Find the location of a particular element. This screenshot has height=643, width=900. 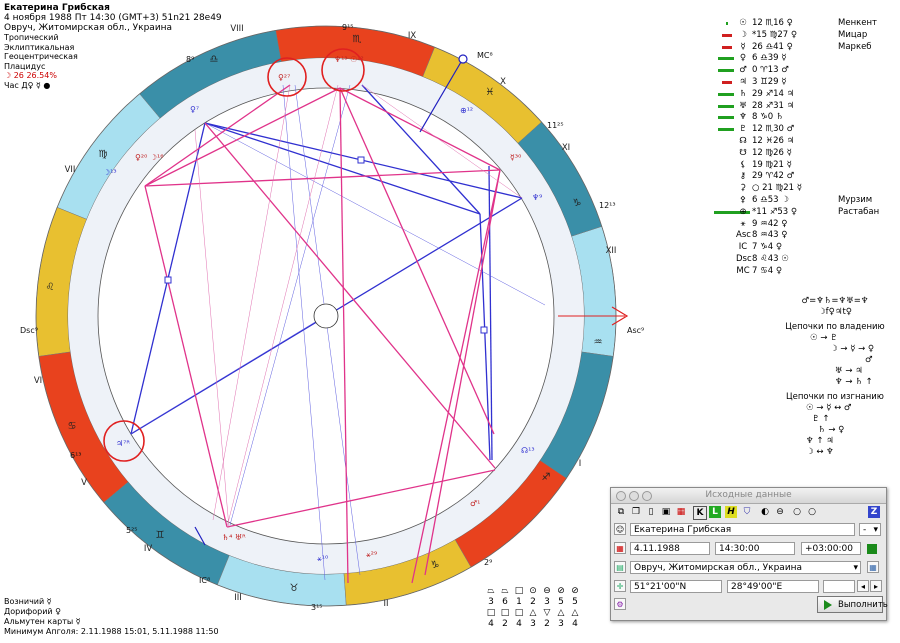

planet-mark: ☽¹³ is located at coordinates (110, 172).